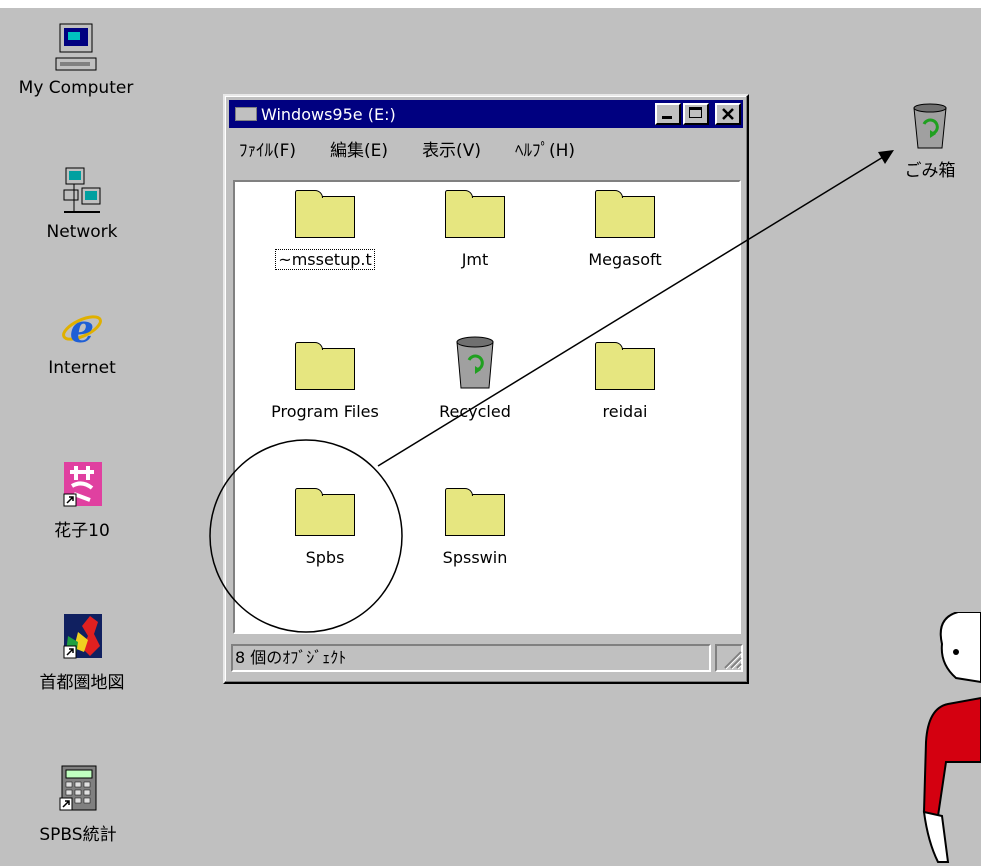 Image resolution: width=981 pixels, height=866 pixels. I want to click on desktop-icon-label: 花子10, so click(82, 531).